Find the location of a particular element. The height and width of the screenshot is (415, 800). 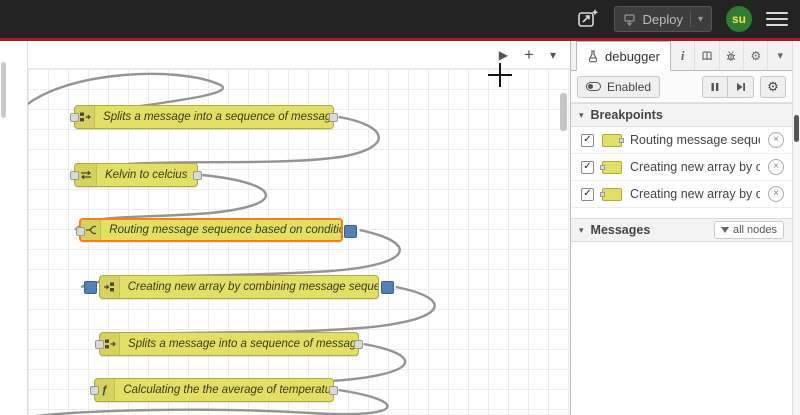

export-button is located at coordinates (588, 19).